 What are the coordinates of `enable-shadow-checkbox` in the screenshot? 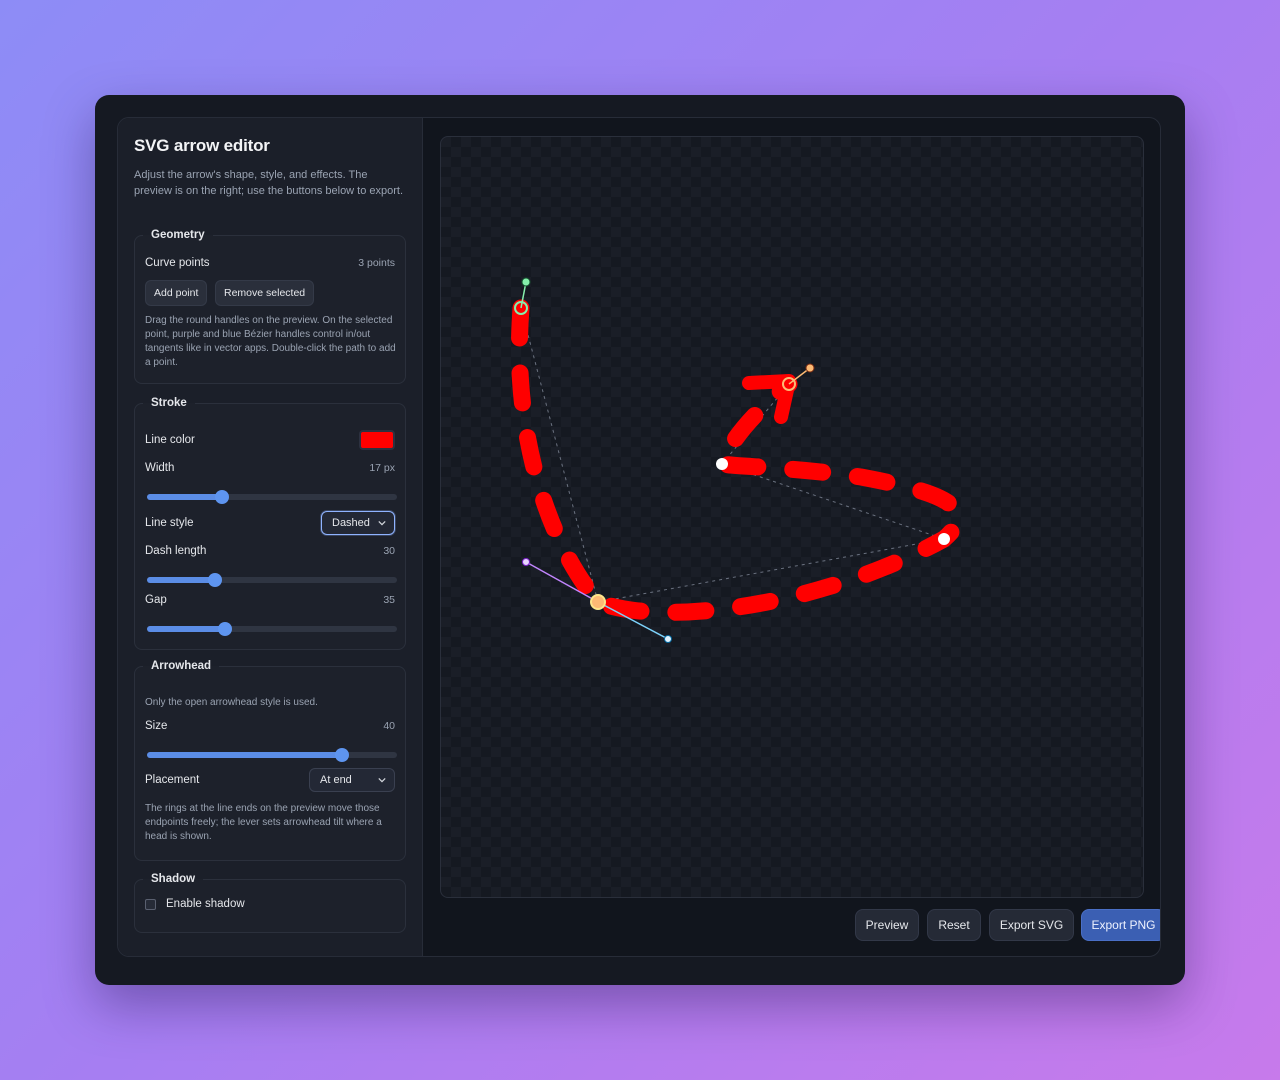 It's located at (150, 904).